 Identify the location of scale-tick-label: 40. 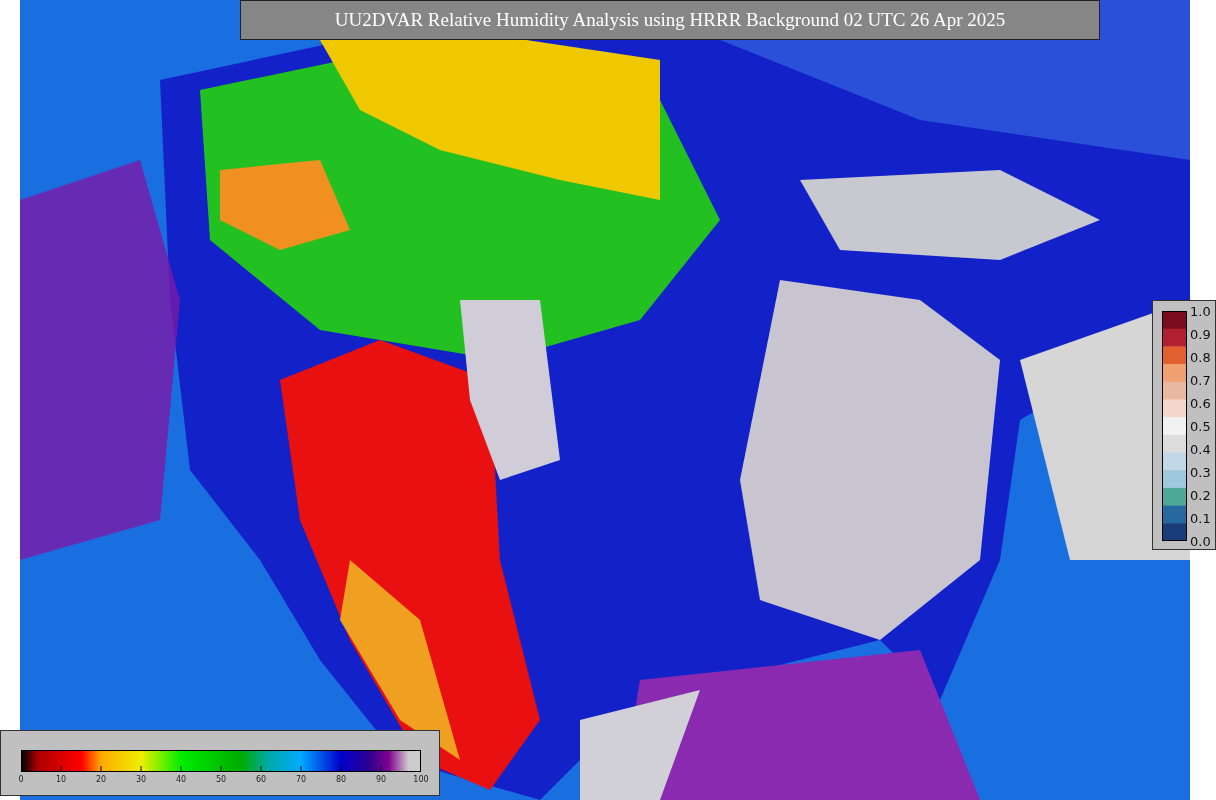
(181, 779).